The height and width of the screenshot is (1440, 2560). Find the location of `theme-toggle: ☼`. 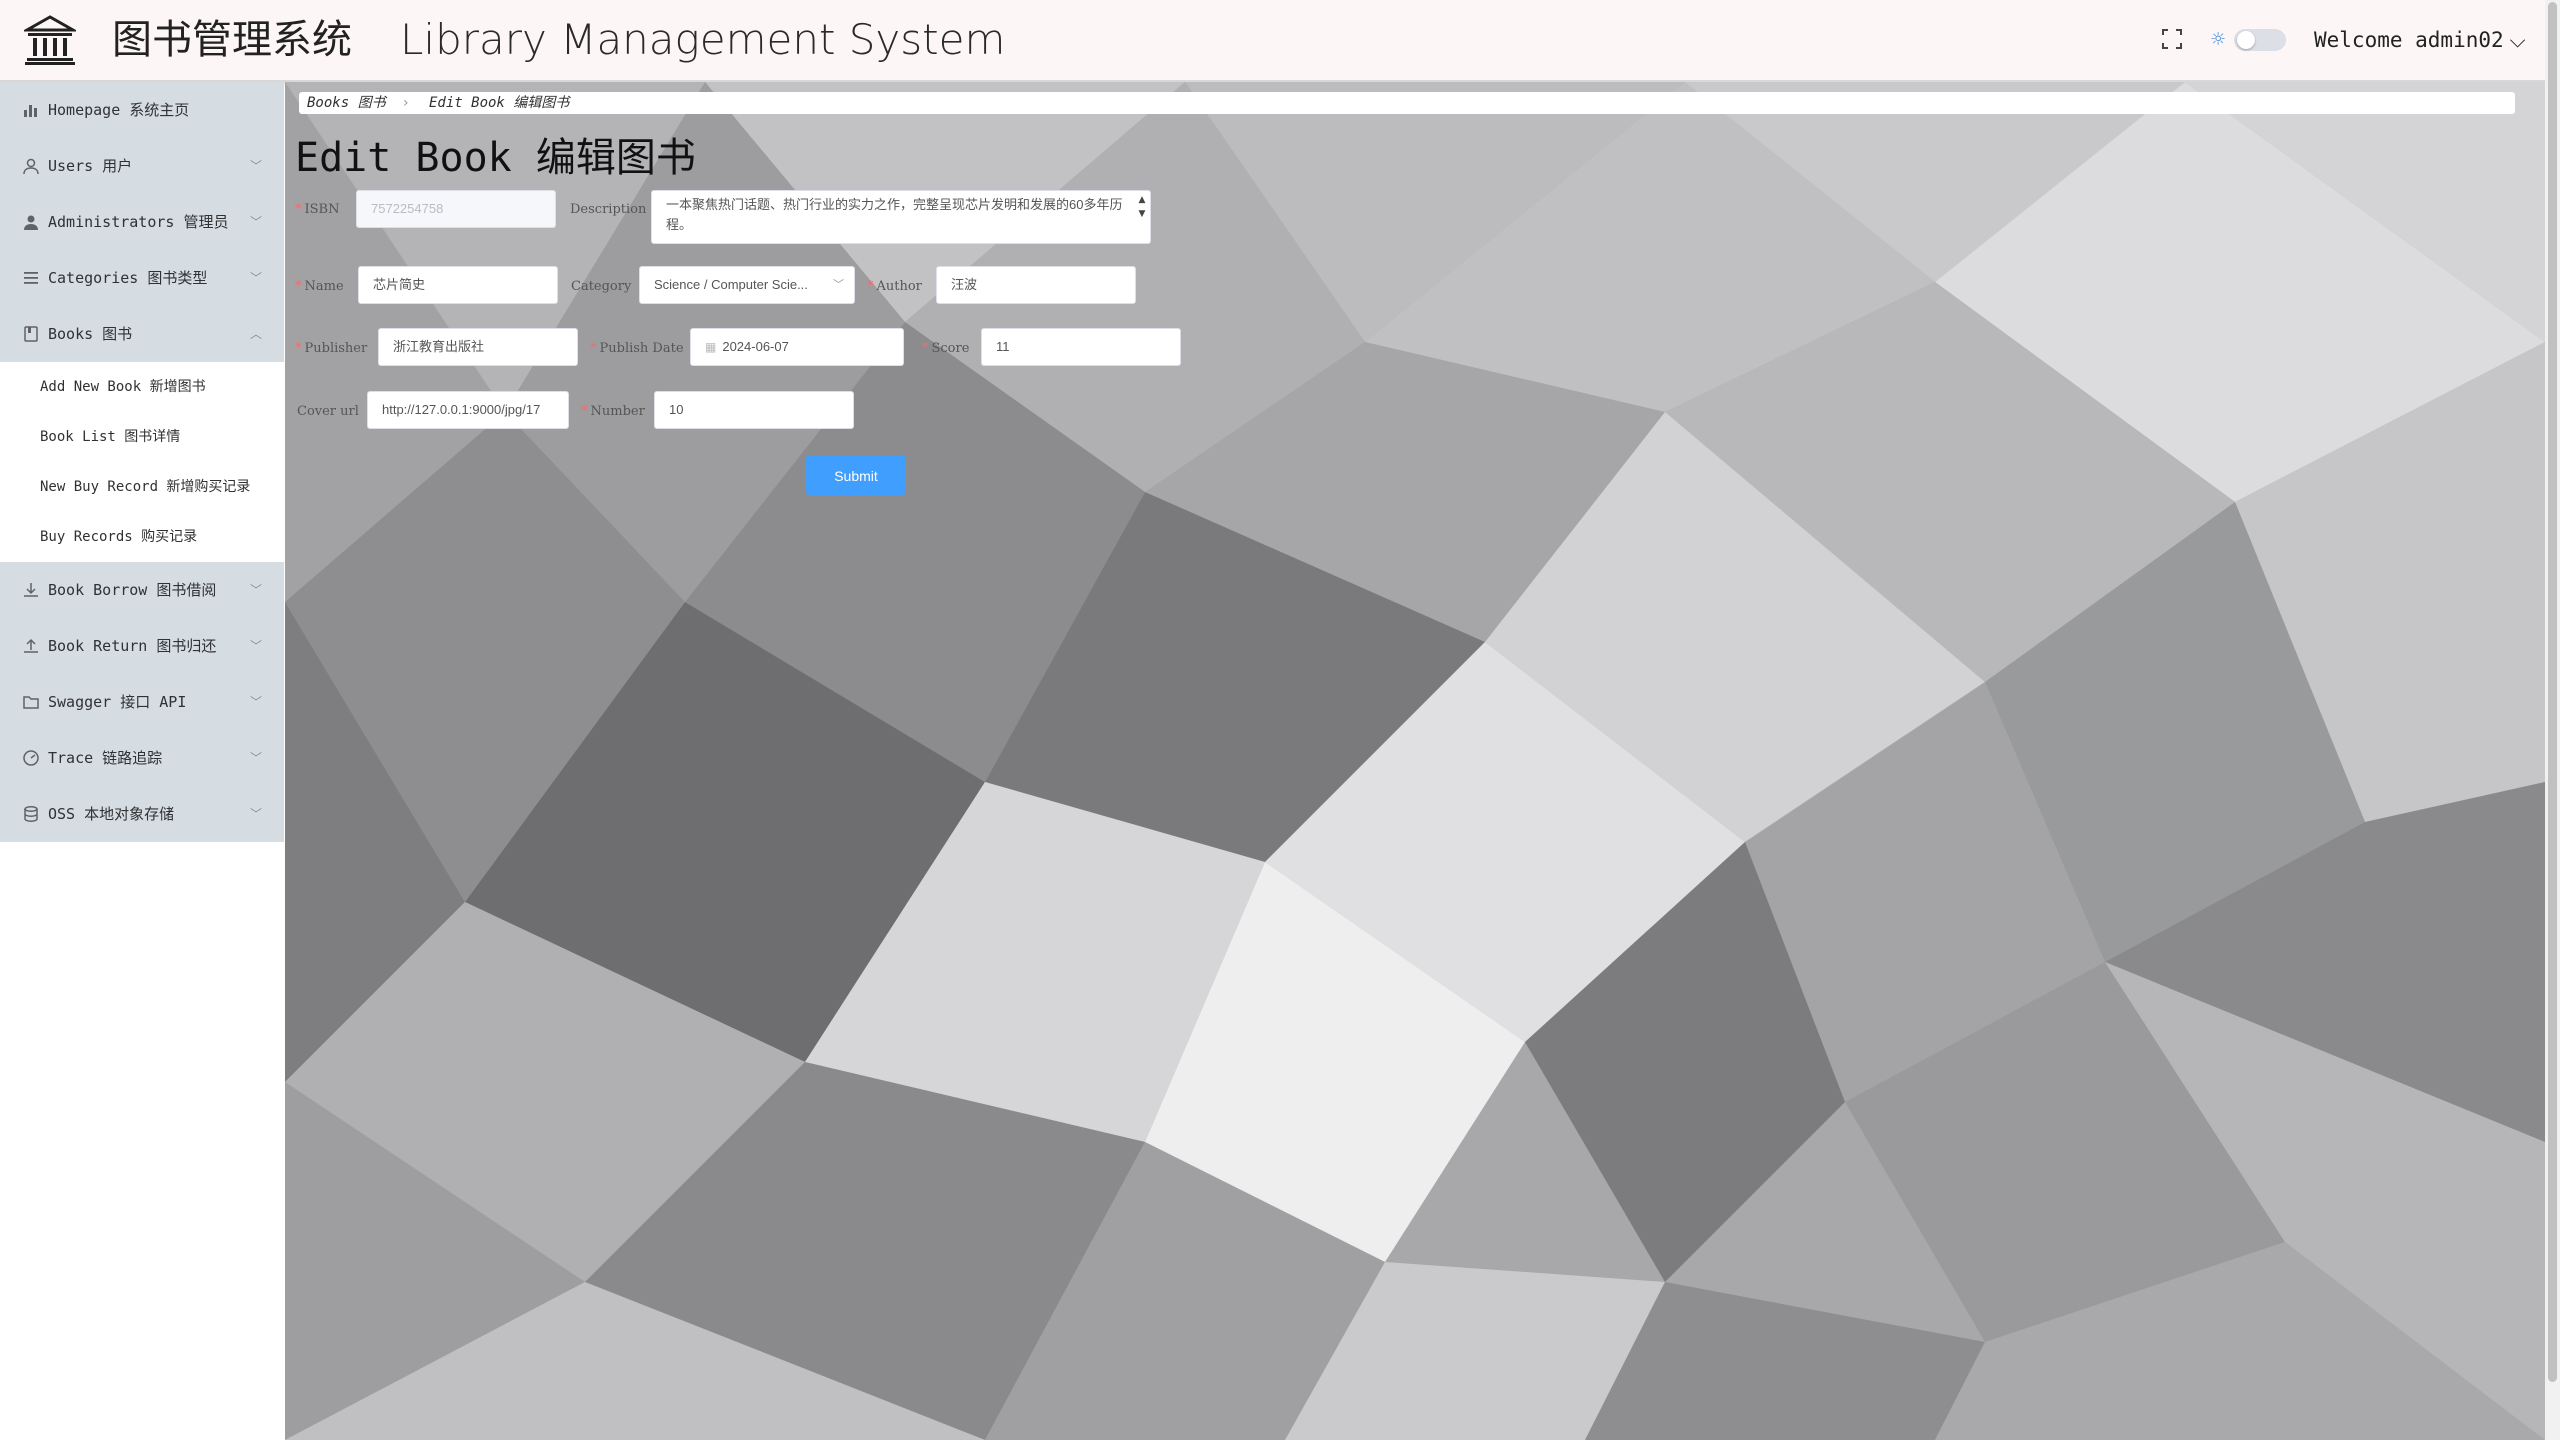

theme-toggle: ☼ is located at coordinates (2250, 40).